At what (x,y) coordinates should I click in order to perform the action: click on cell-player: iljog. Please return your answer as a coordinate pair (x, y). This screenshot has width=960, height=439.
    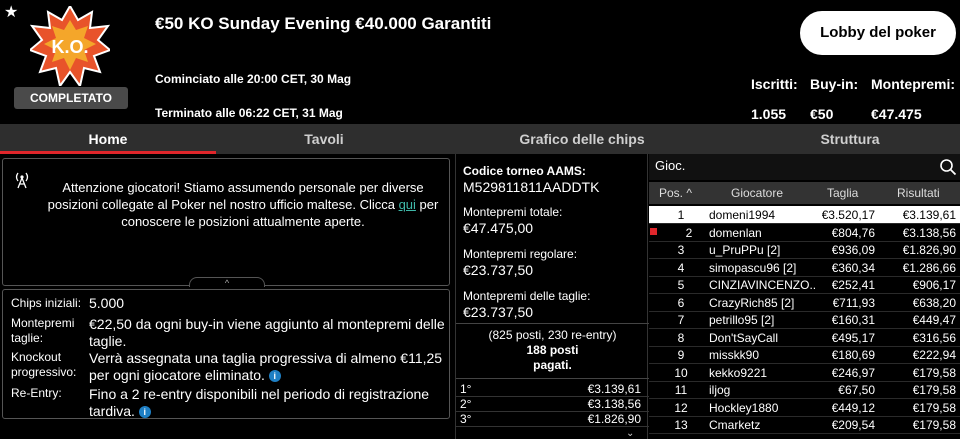
    Looking at the image, I should click on (720, 390).